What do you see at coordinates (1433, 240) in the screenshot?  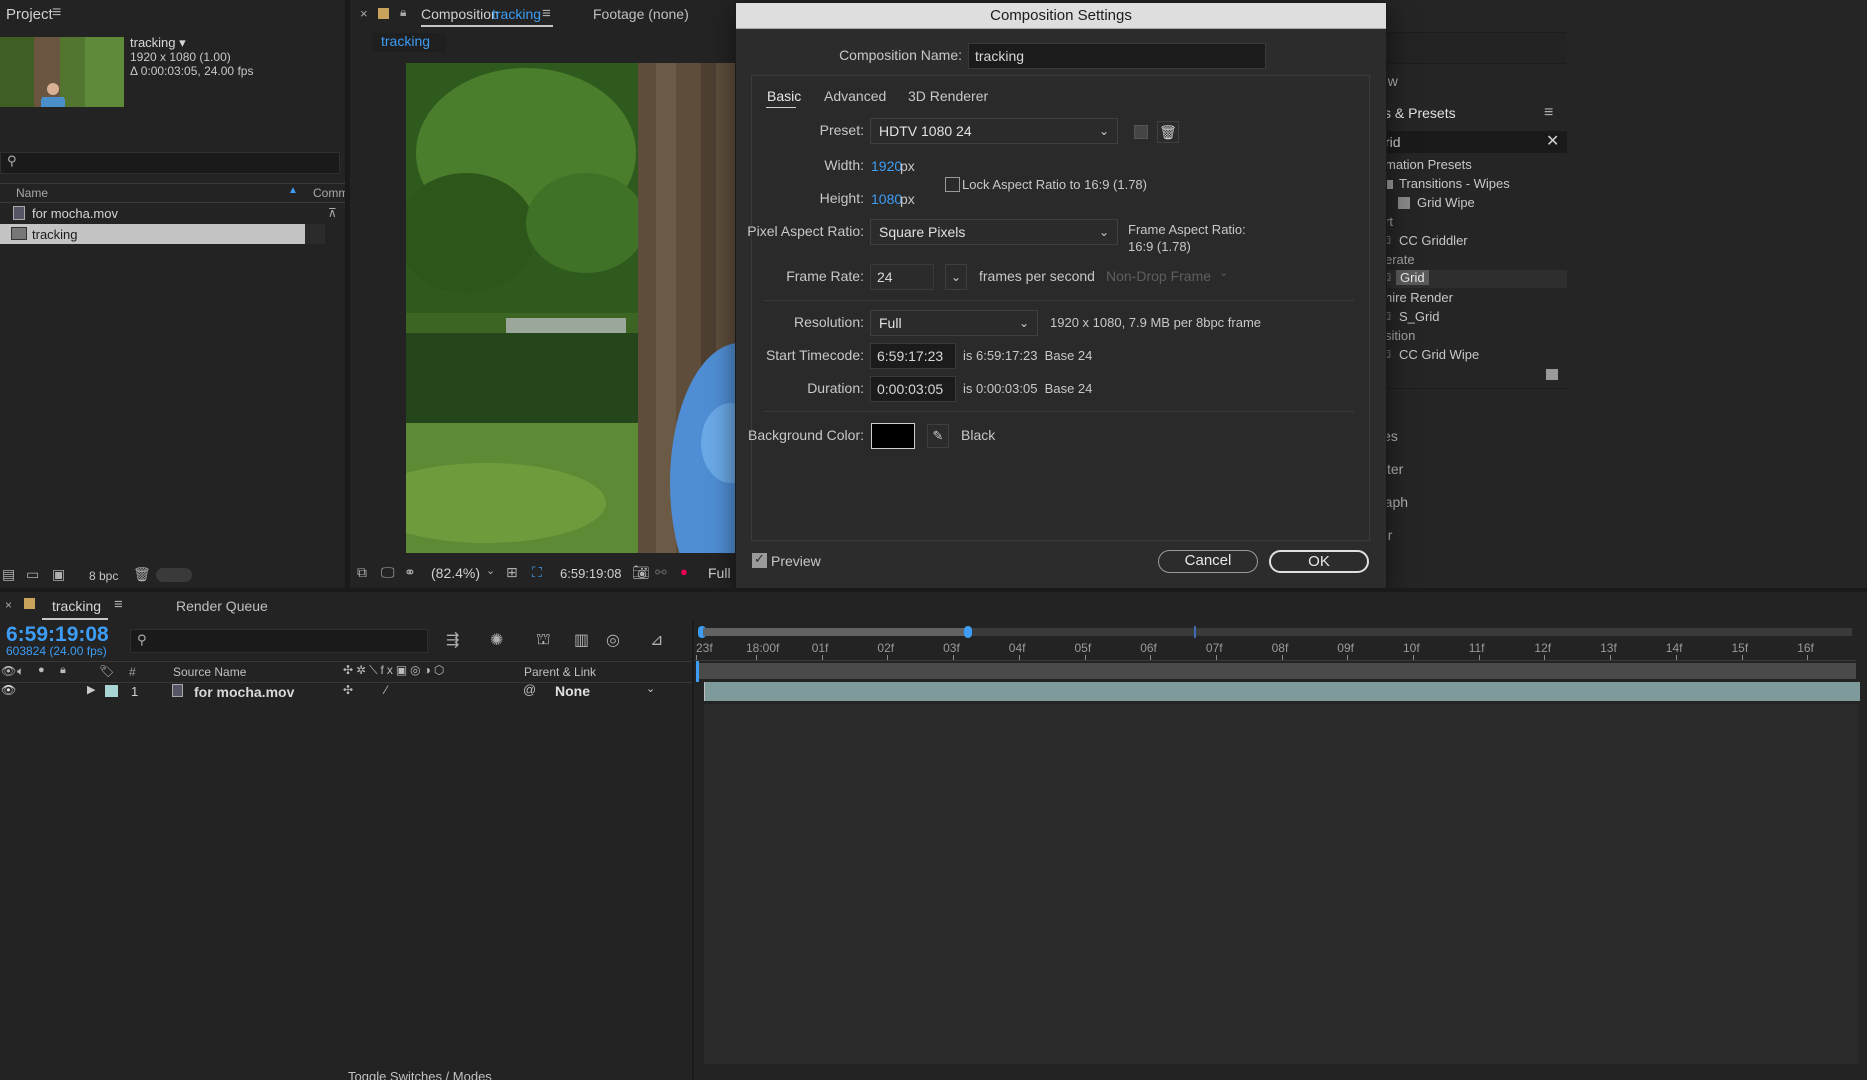 I see `tree-item: CC Griddler` at bounding box center [1433, 240].